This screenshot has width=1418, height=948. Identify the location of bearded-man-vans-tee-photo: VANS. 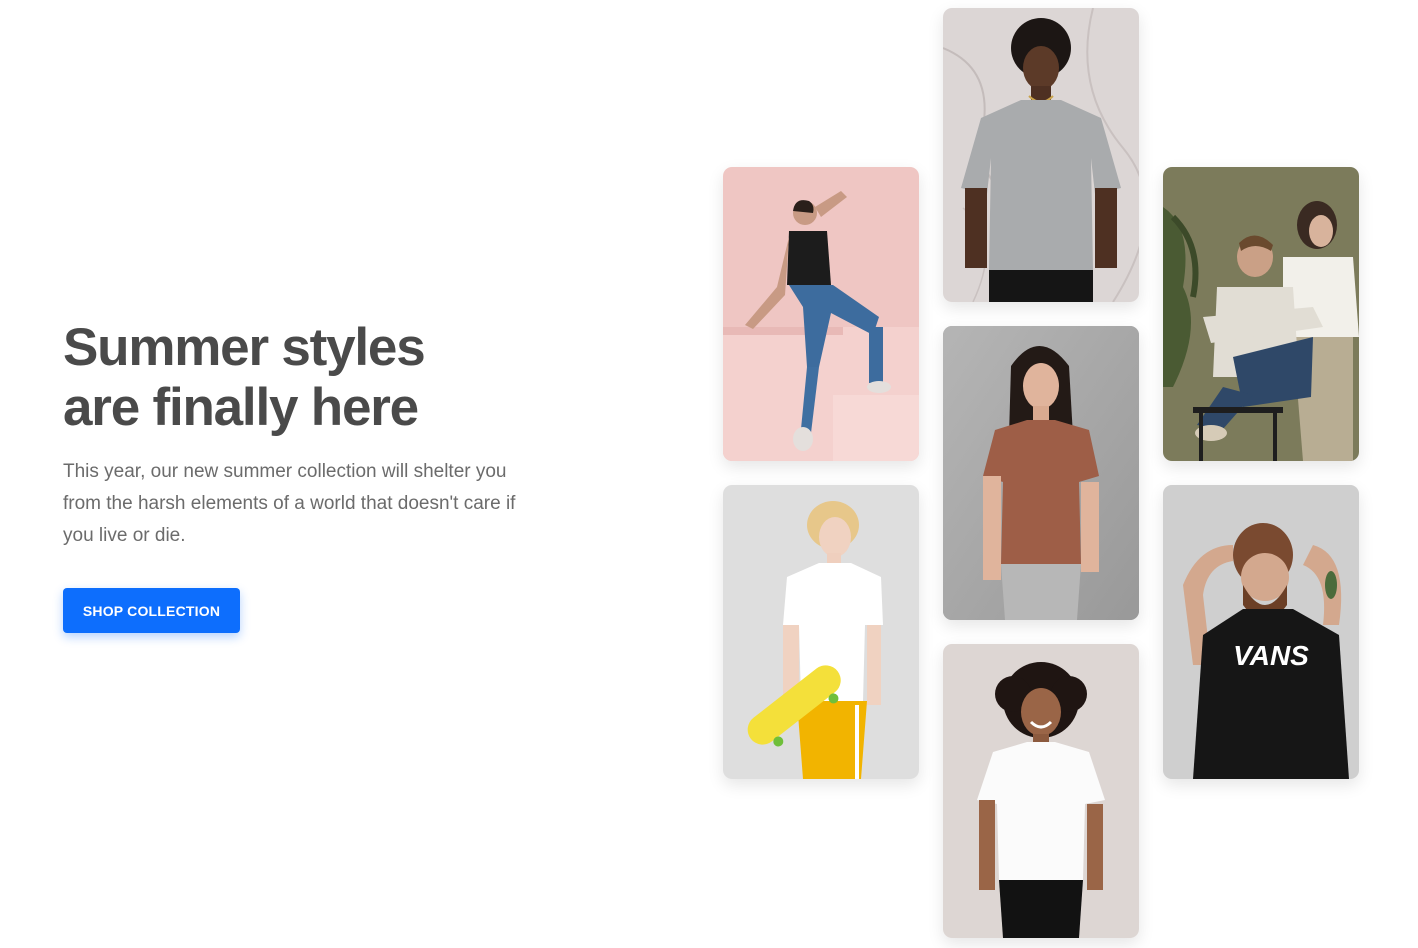
(1261, 632).